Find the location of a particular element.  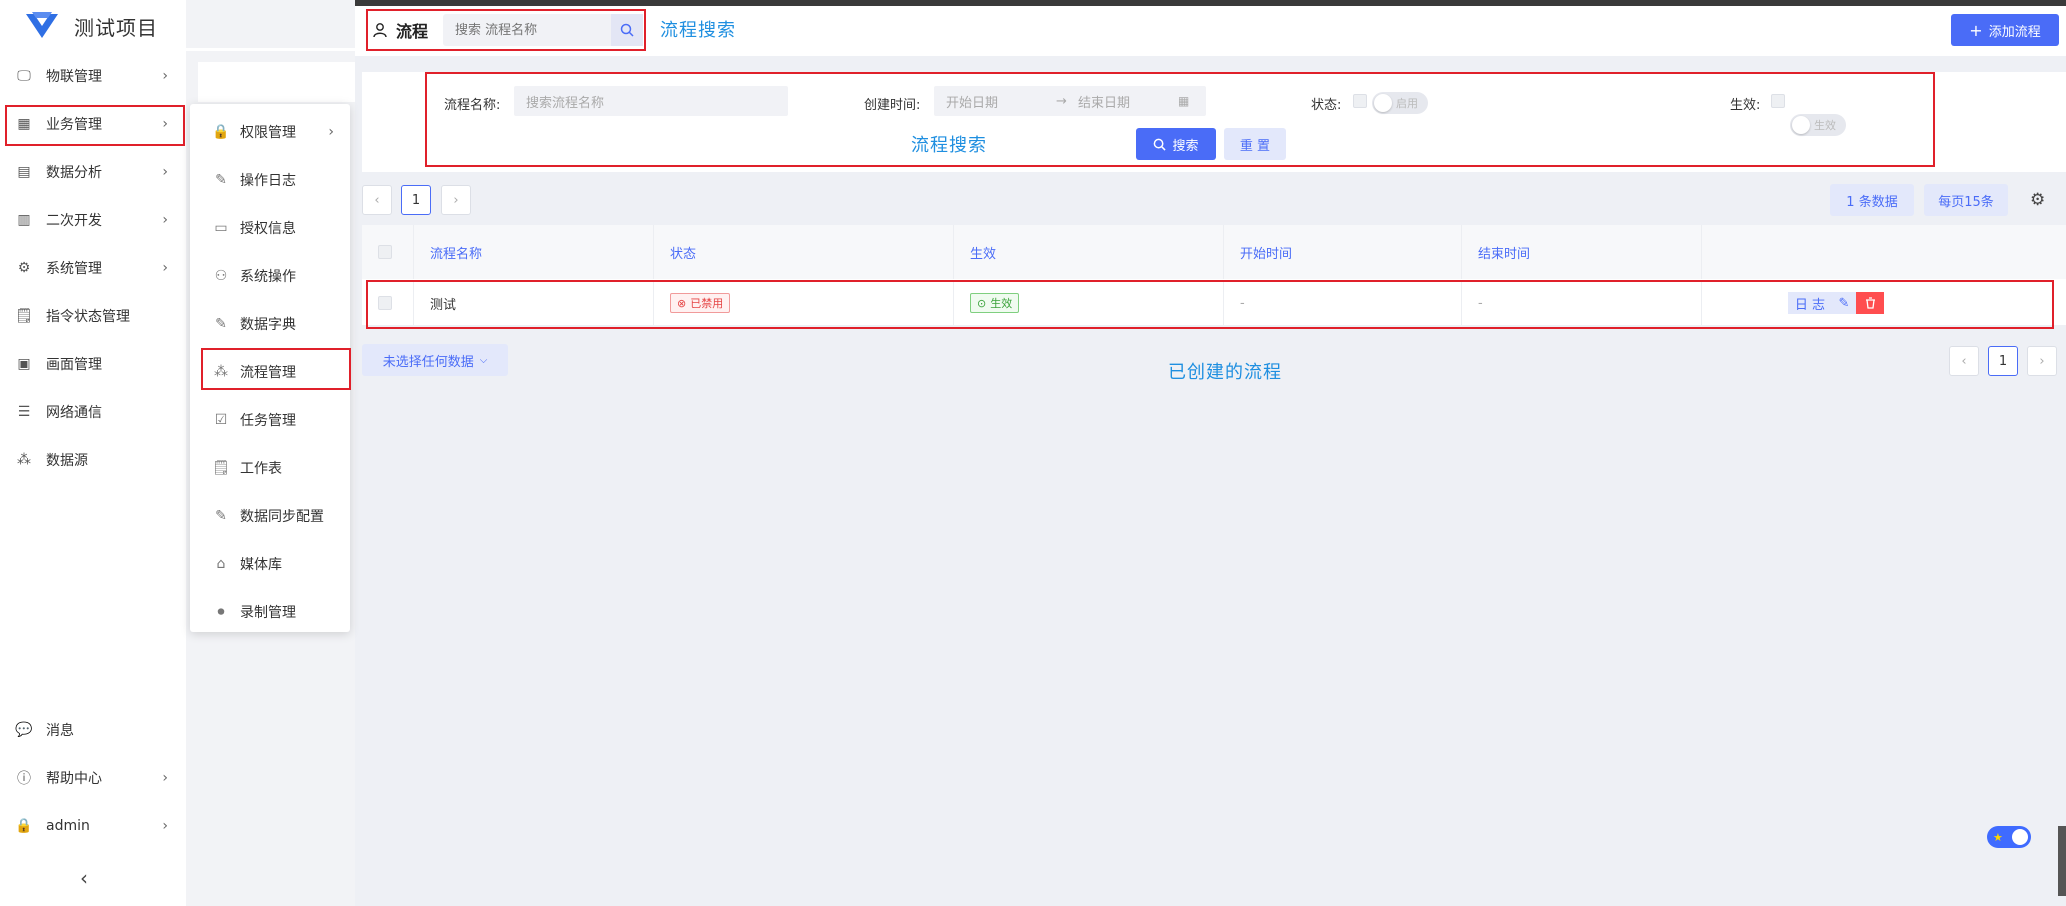

page-title-area: 流程 is located at coordinates (400, 30).